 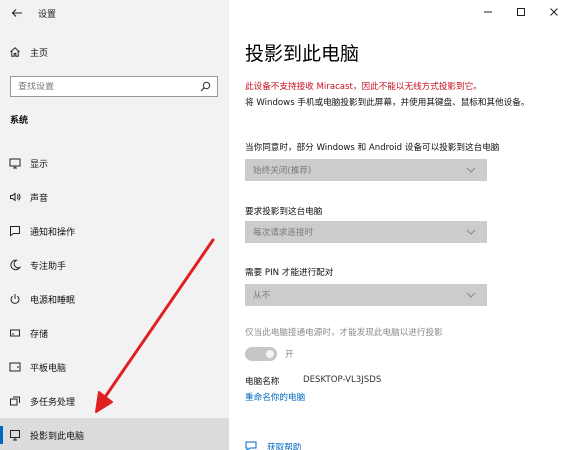 I want to click on moon-icon, so click(x=15, y=265).